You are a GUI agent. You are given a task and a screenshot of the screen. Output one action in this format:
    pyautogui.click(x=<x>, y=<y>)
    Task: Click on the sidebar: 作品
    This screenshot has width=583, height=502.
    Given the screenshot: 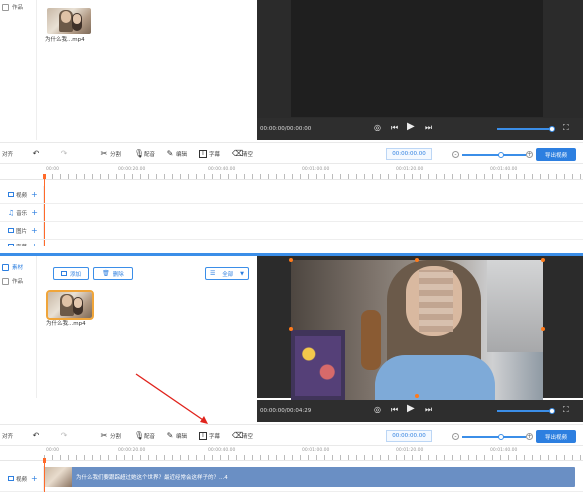 What is the action you would take?
    pyautogui.click(x=18, y=70)
    